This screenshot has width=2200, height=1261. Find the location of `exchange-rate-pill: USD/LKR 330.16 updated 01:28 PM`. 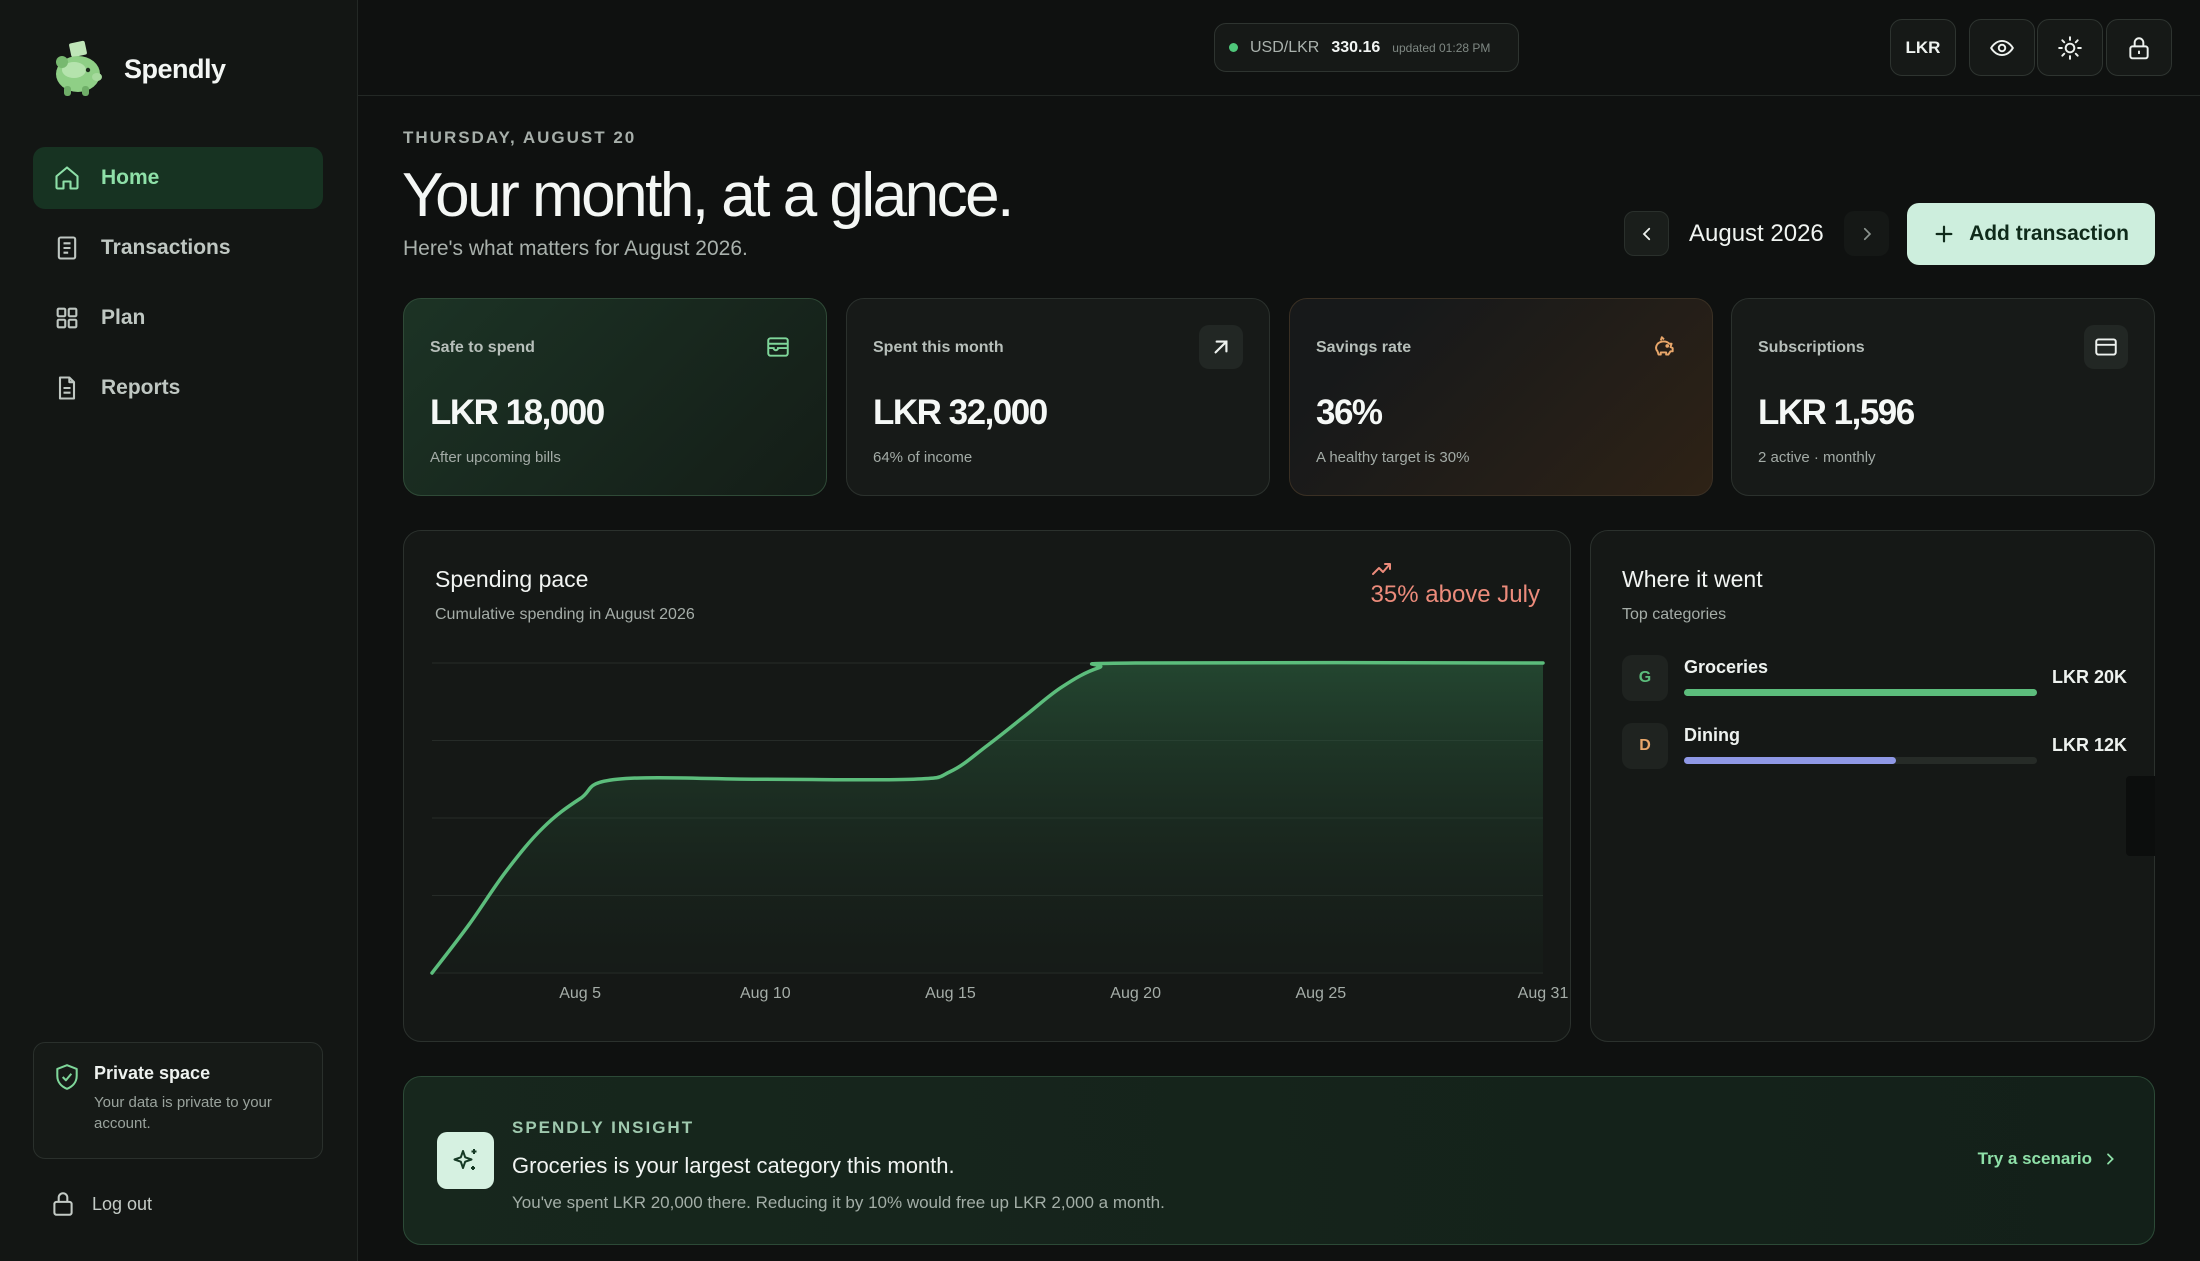

exchange-rate-pill: USD/LKR 330.16 updated 01:28 PM is located at coordinates (1366, 47).